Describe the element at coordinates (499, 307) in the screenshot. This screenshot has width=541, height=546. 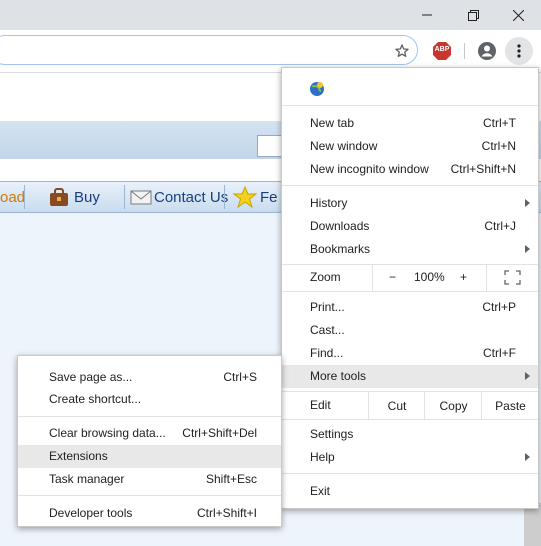
I see `menu-shortcut: Ctrl+P` at that location.